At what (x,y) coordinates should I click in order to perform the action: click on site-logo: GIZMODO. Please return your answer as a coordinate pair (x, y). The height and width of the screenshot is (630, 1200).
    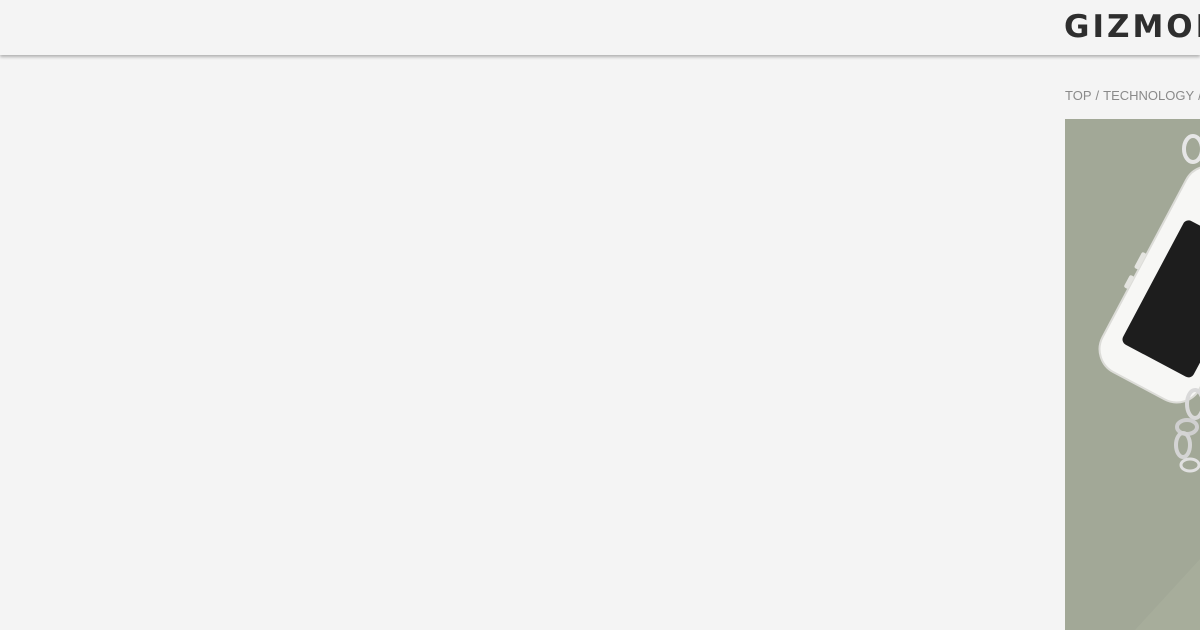
    Looking at the image, I should click on (1132, 27).